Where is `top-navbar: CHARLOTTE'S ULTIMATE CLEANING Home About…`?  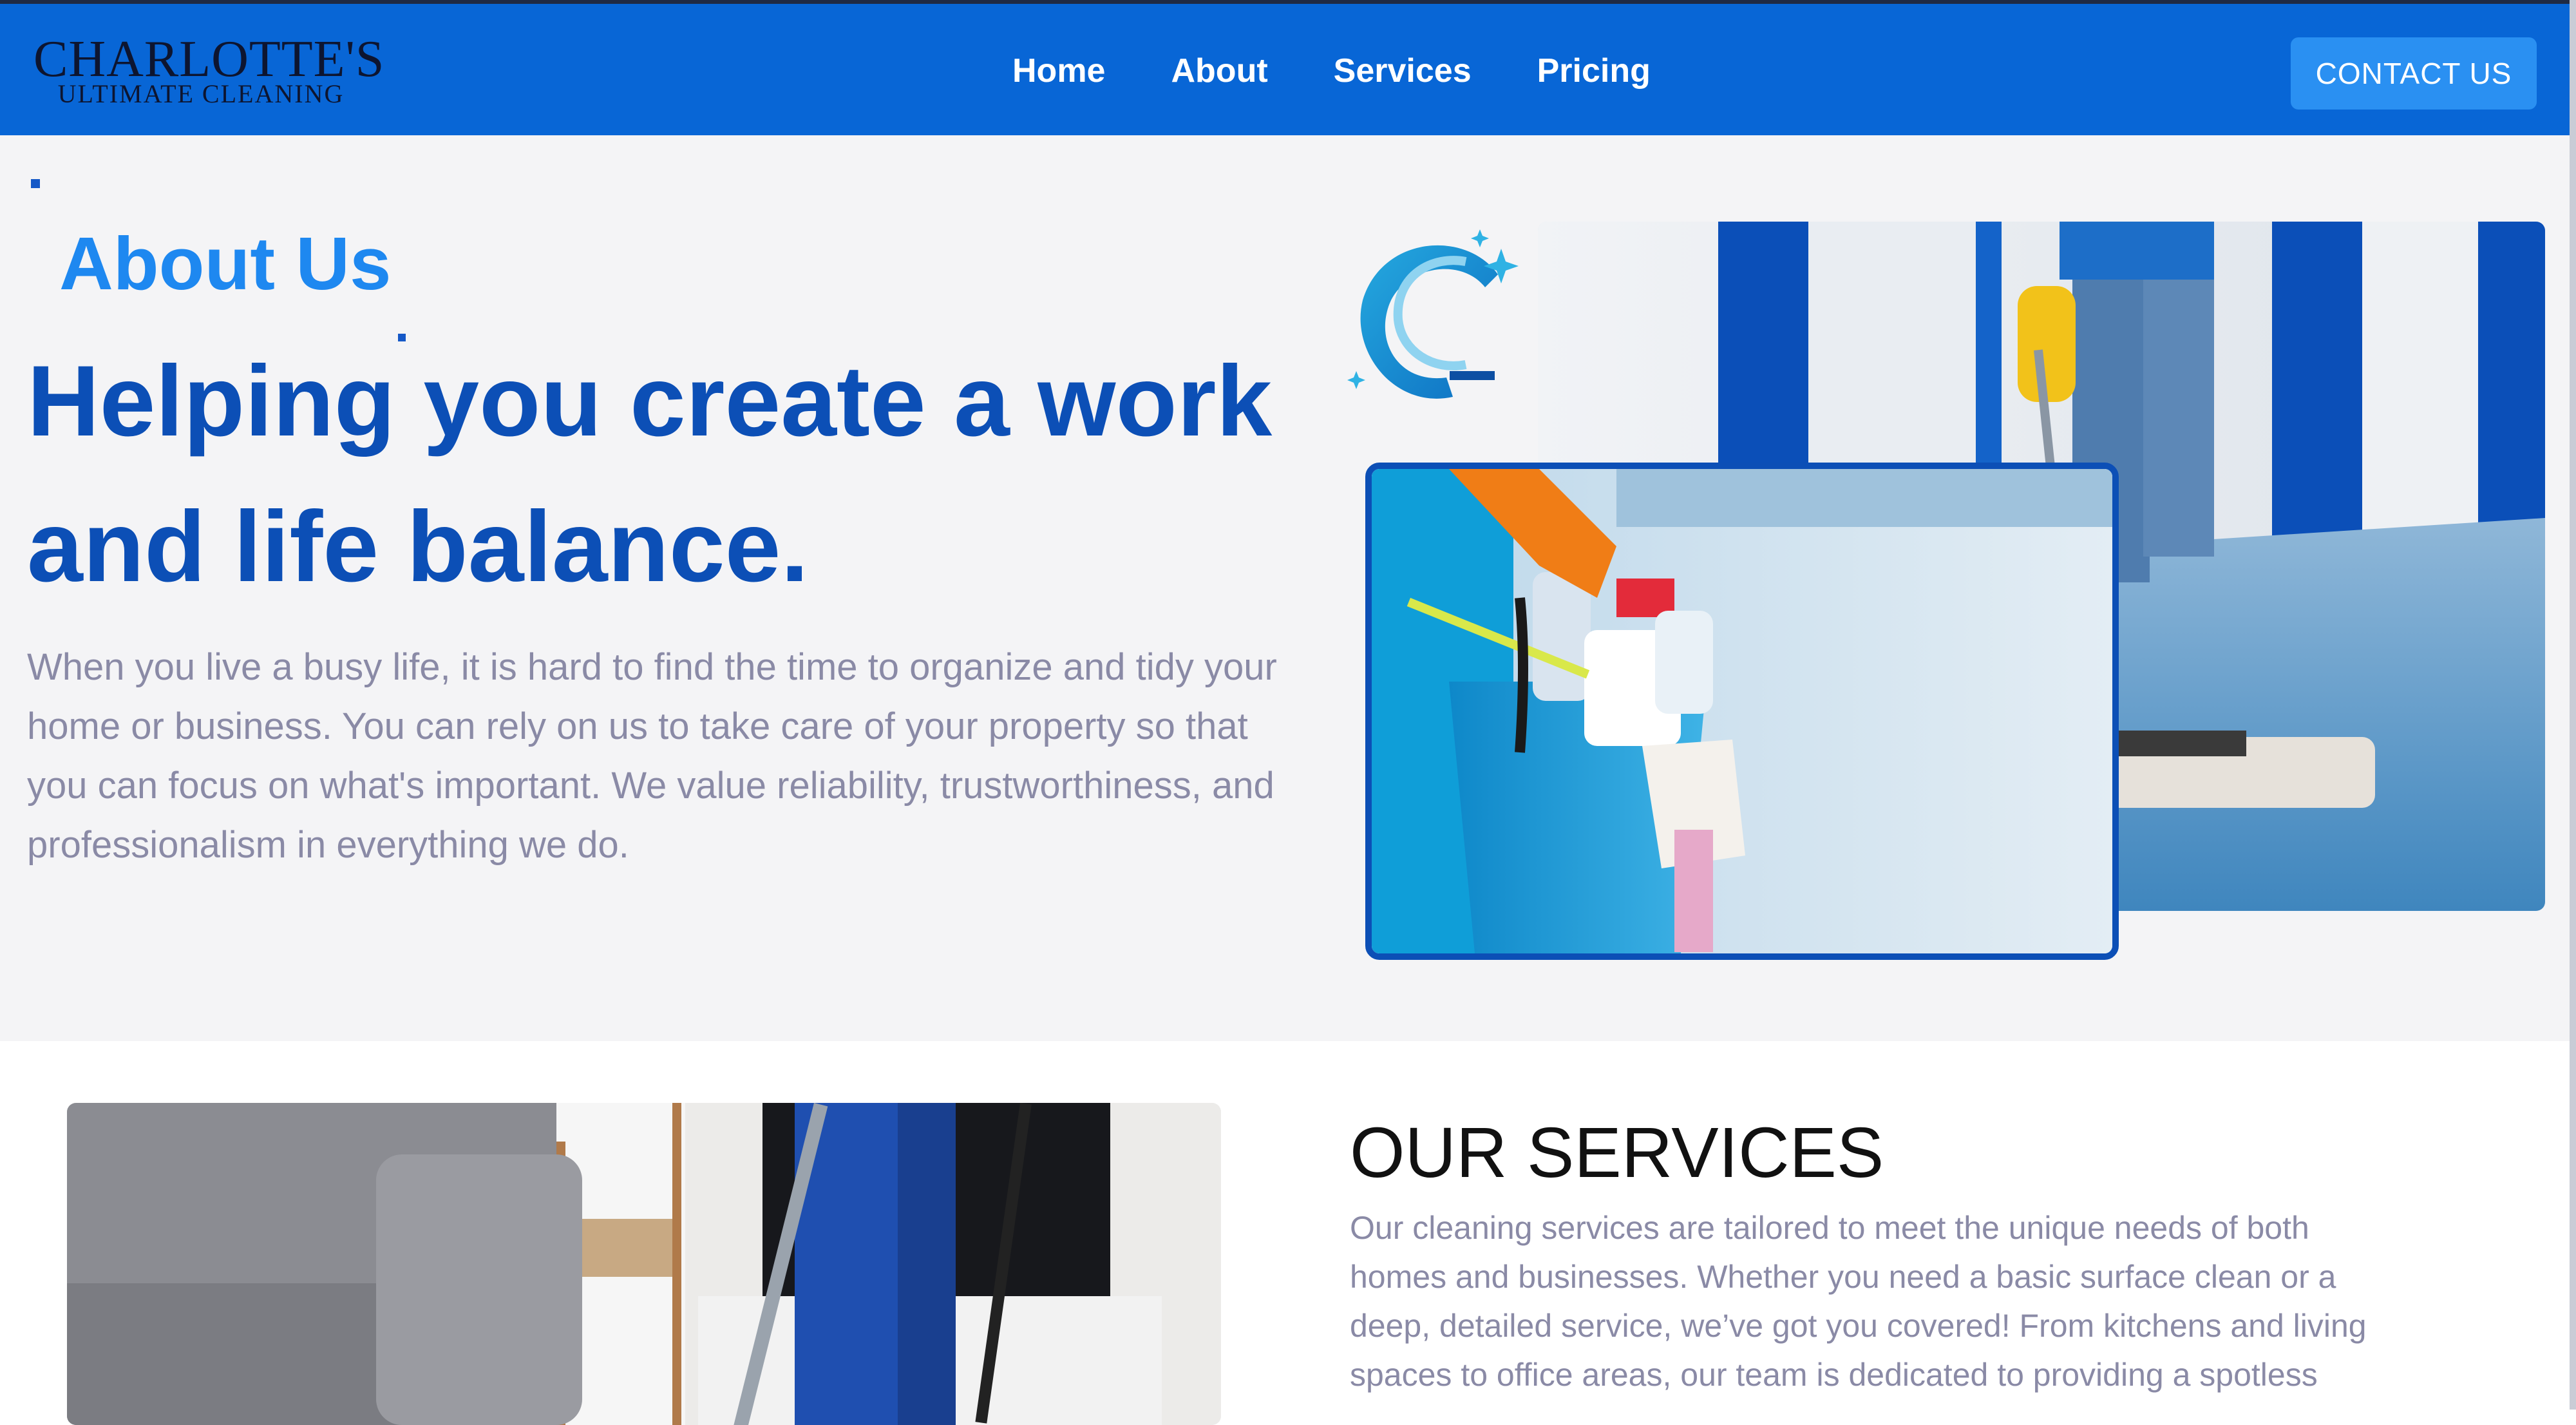
top-navbar: CHARLOTTE'S ULTIMATE CLEANING Home About… is located at coordinates (1288, 67).